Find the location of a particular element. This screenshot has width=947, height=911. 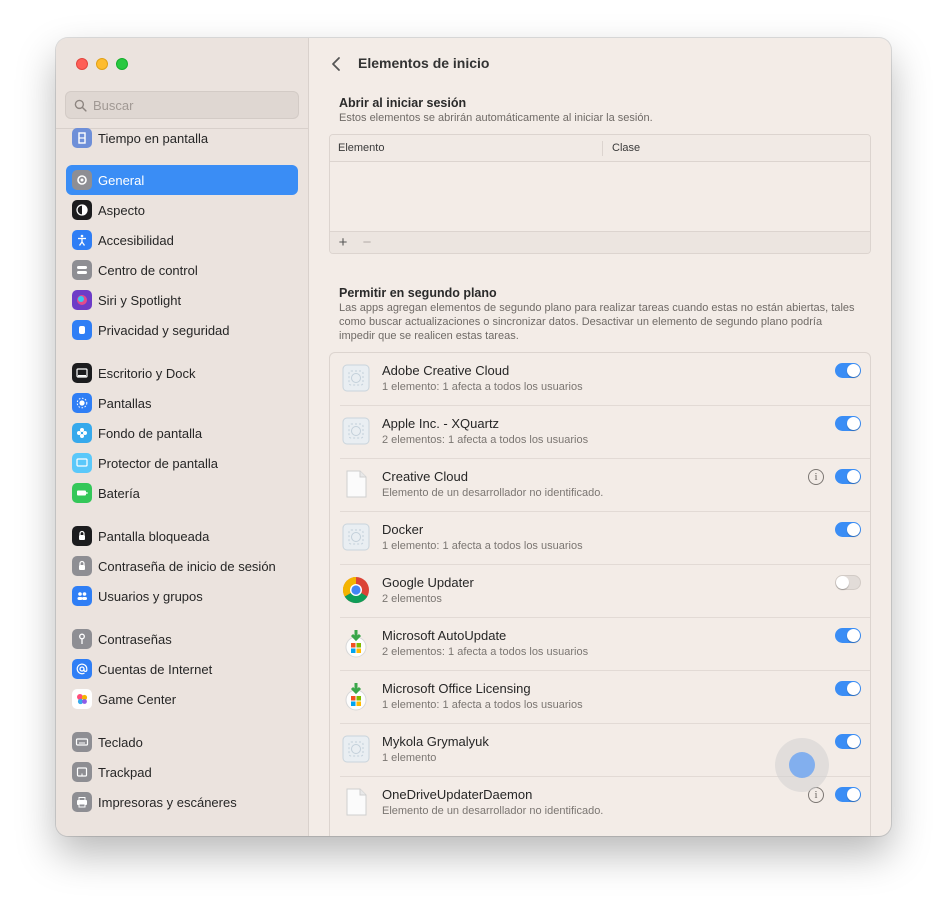

sidebar-item: Contraseñas is located at coordinates (182, 639).